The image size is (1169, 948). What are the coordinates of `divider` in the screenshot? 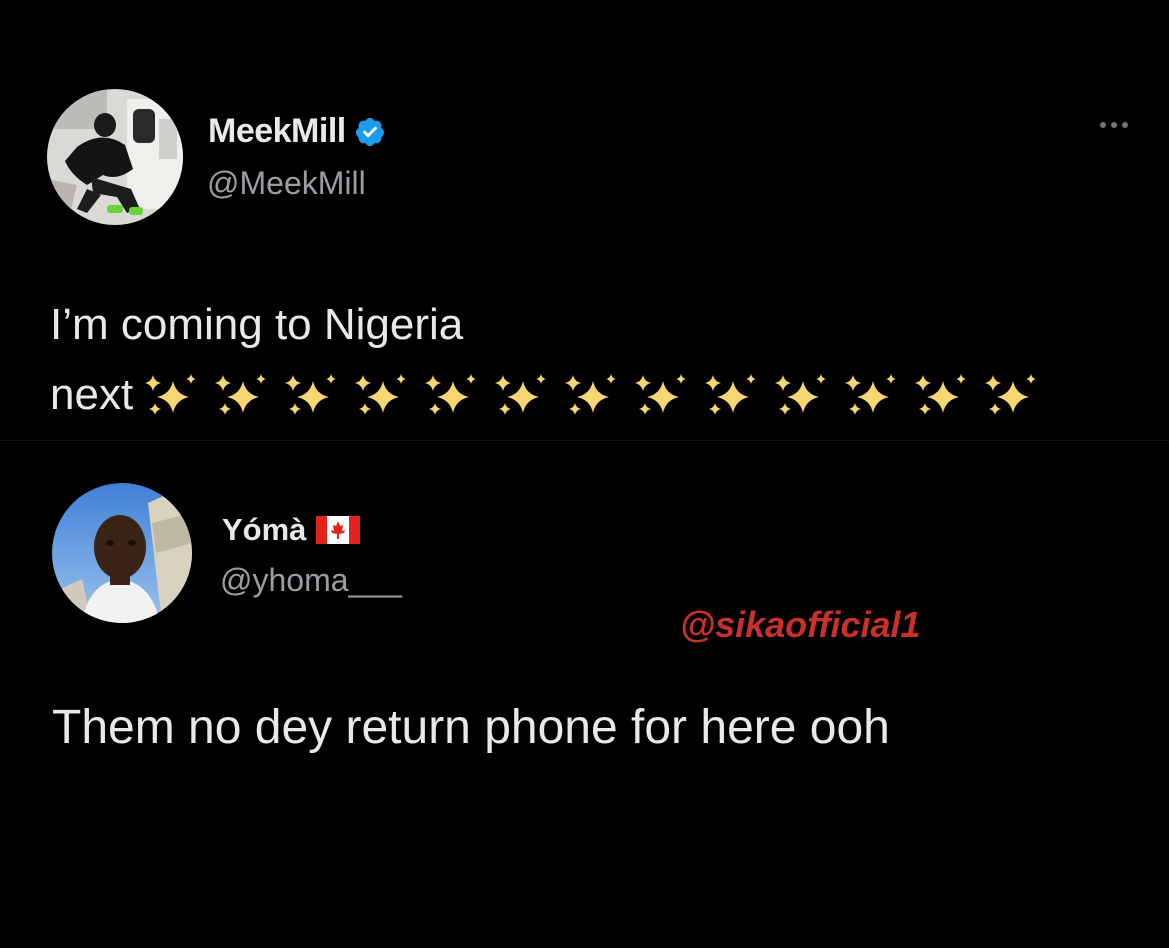 It's located at (584, 440).